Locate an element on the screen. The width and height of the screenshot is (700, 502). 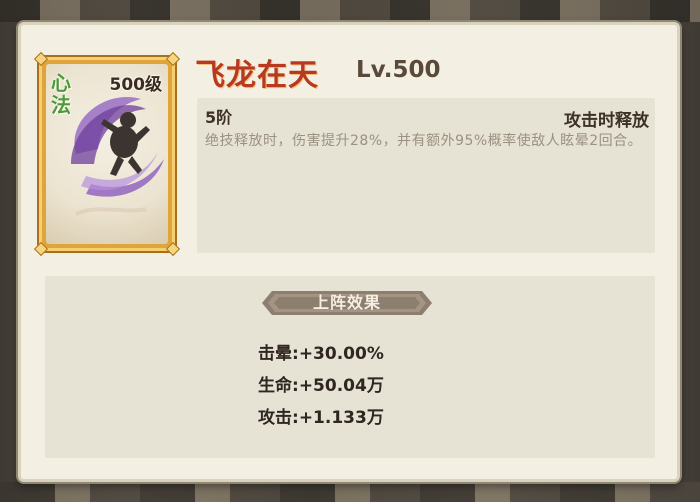
skill-level: Lv.500 is located at coordinates (398, 70).